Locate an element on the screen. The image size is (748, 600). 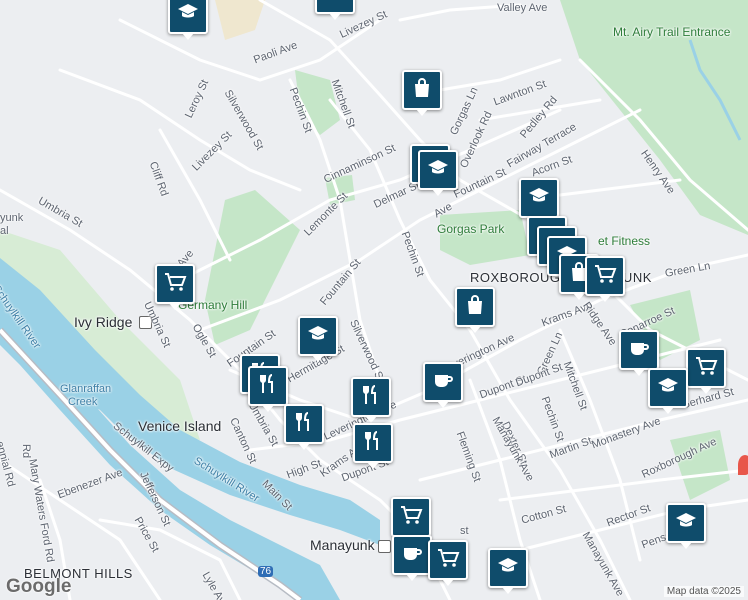
creek-label: Glanraffan is located at coordinates (86, 389).